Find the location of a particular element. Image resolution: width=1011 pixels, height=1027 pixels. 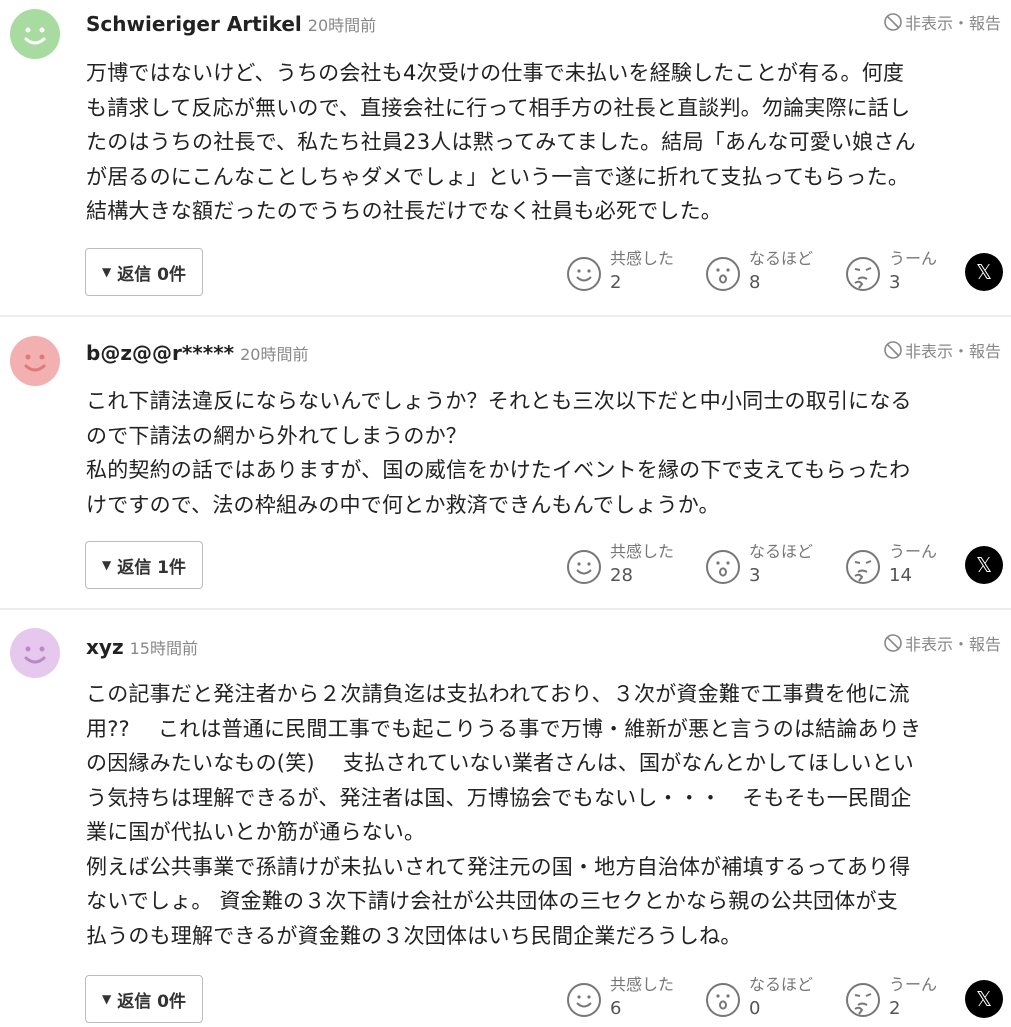

insight-reaction: なるほど 8 is located at coordinates (759, 273).